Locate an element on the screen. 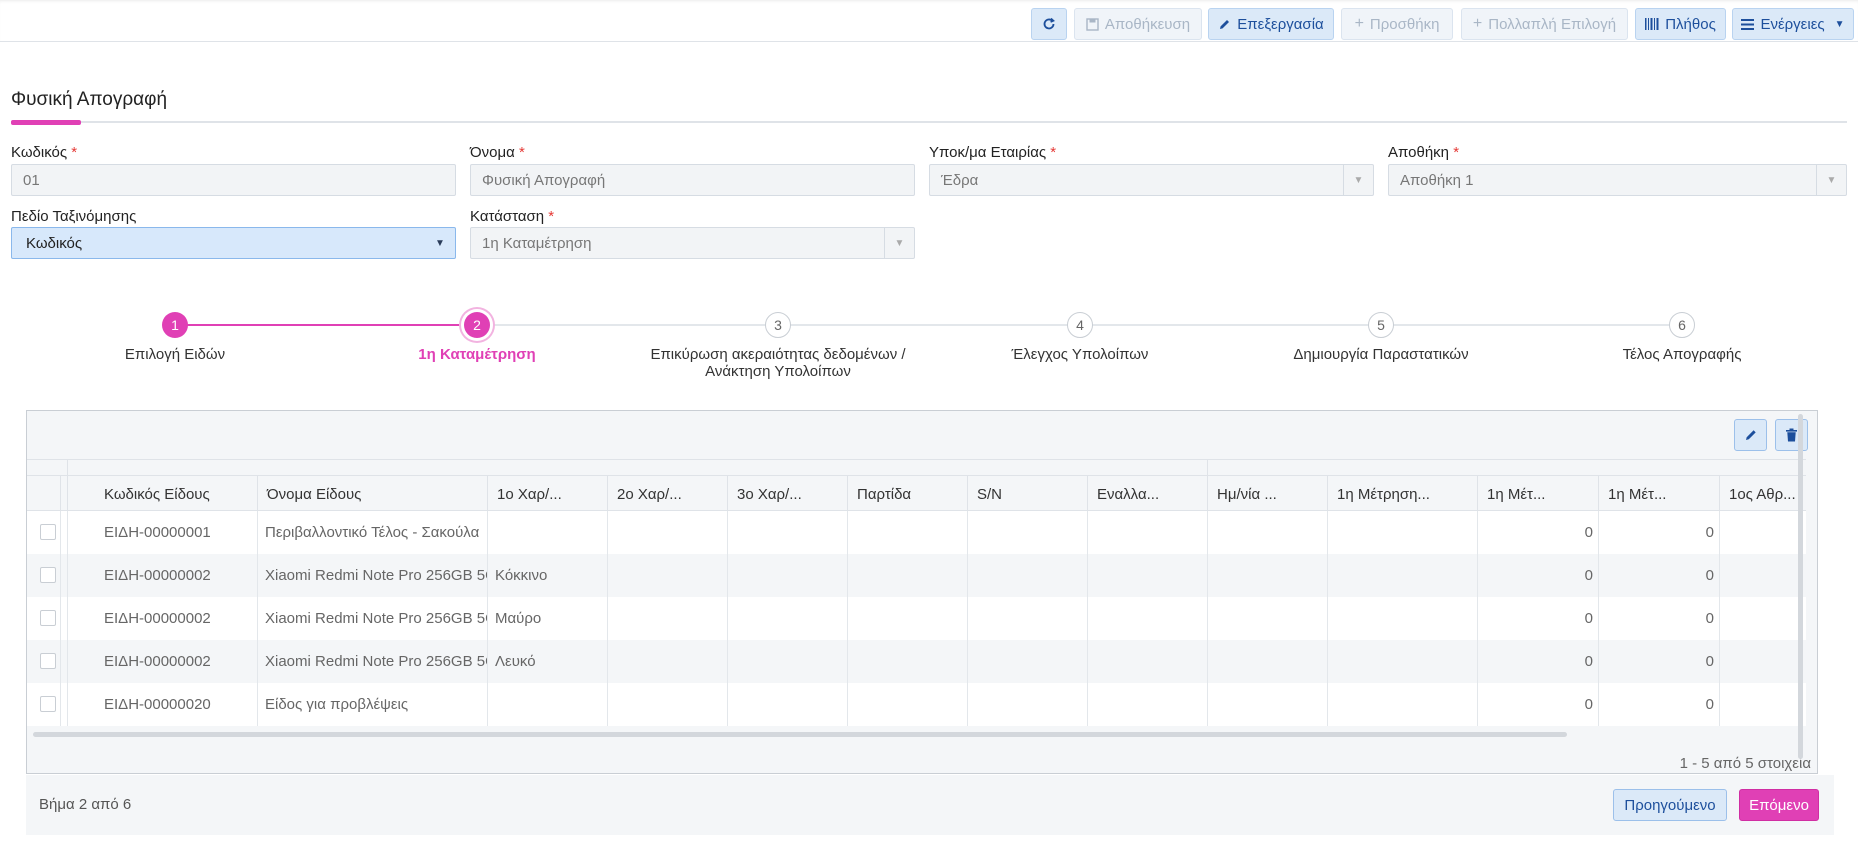 The height and width of the screenshot is (851, 1858). step-6-circle: 6 is located at coordinates (1682, 325).